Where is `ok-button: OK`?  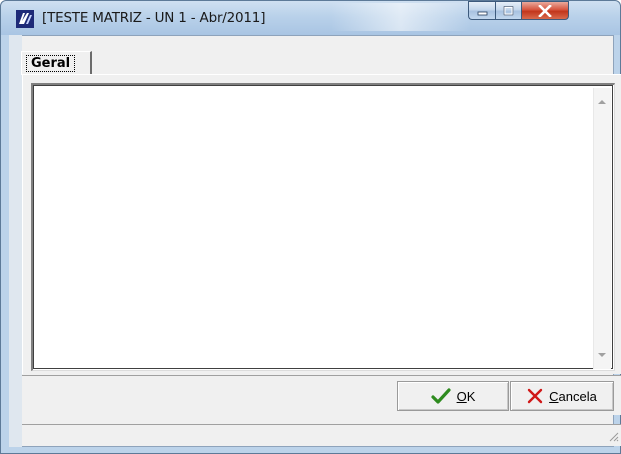 ok-button: OK is located at coordinates (453, 396).